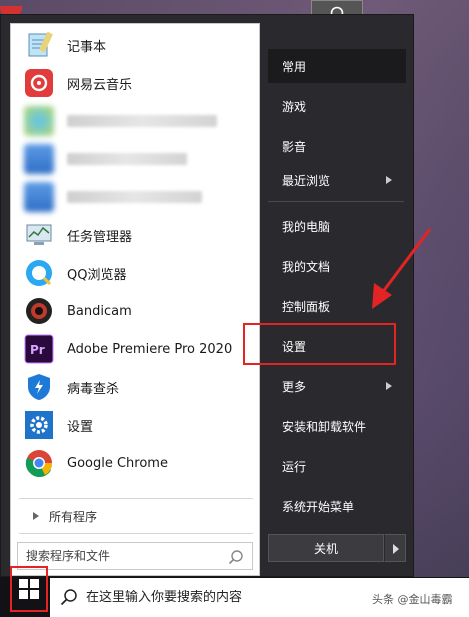 This screenshot has width=469, height=617. What do you see at coordinates (39, 235) in the screenshot?
I see `task-manager-icon` at bounding box center [39, 235].